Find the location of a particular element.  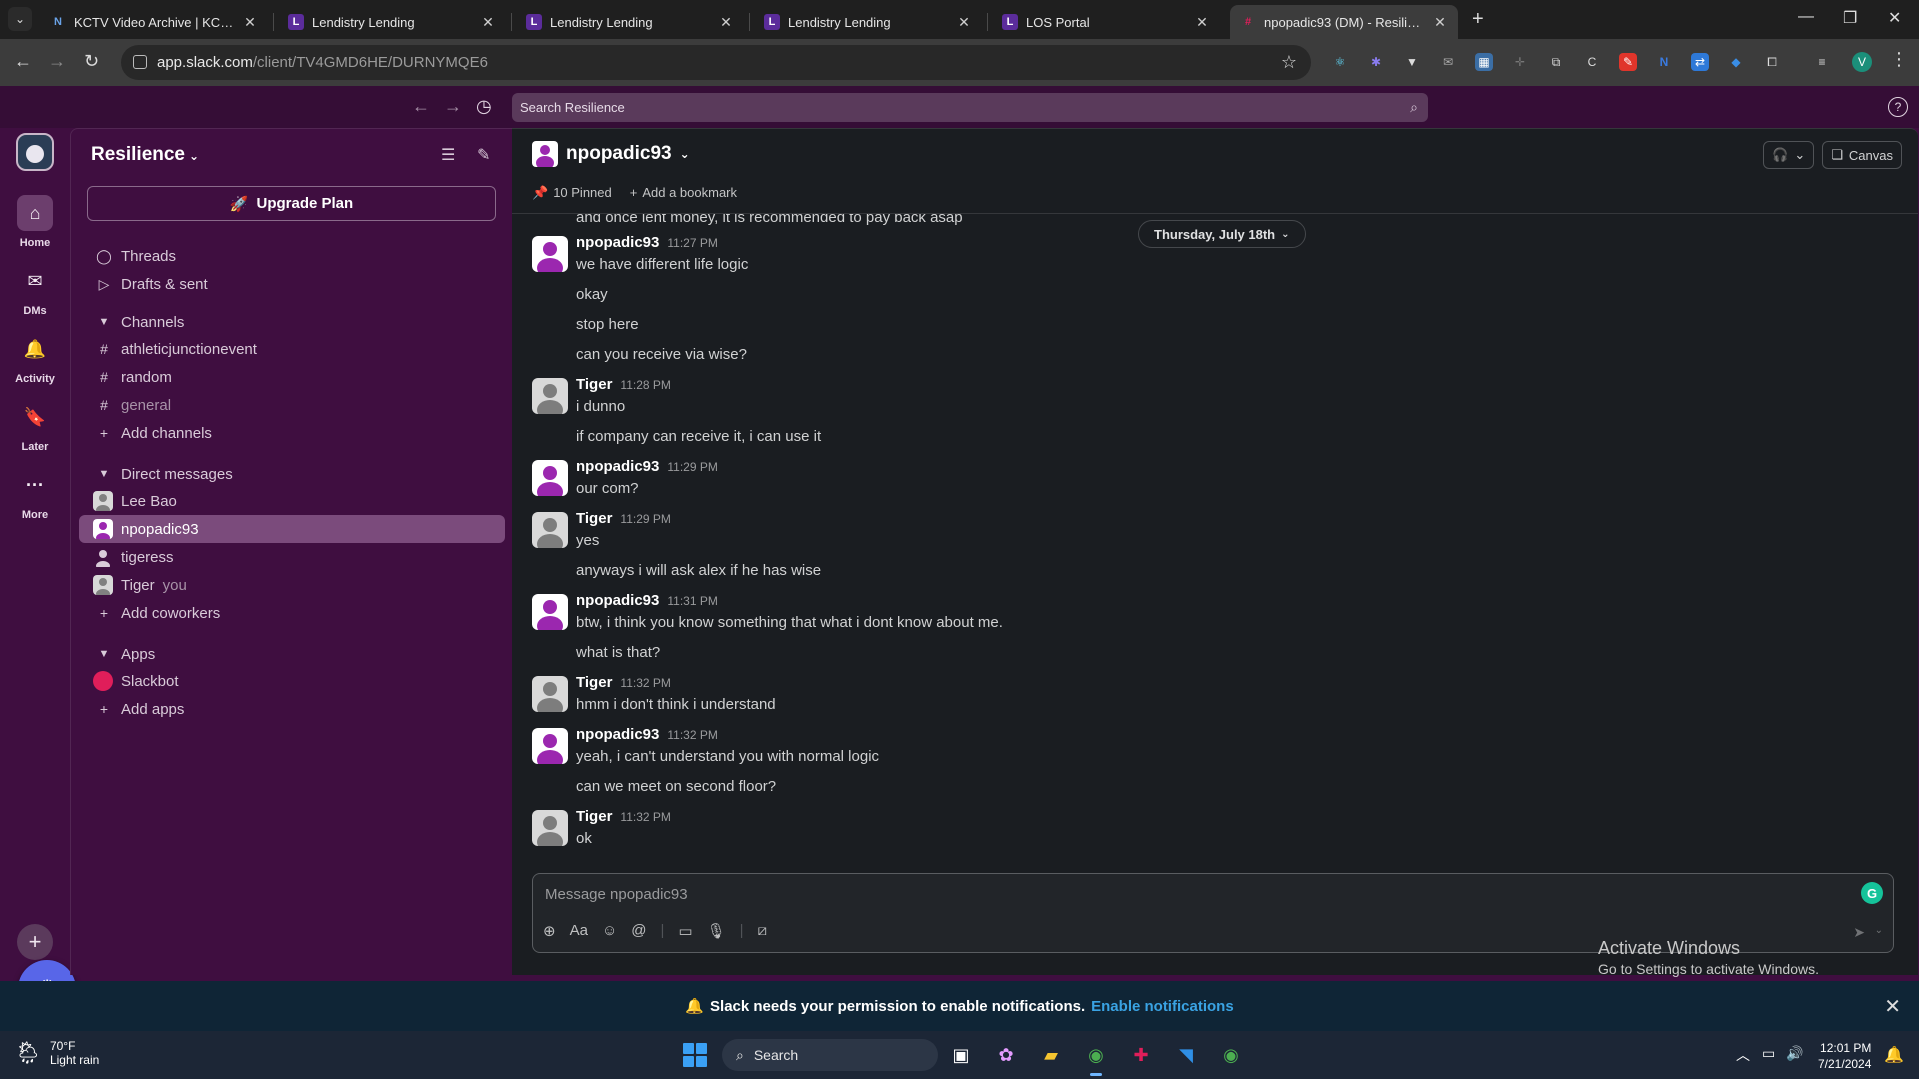

reading-list-icon: ≡ is located at coordinates (1822, 62).